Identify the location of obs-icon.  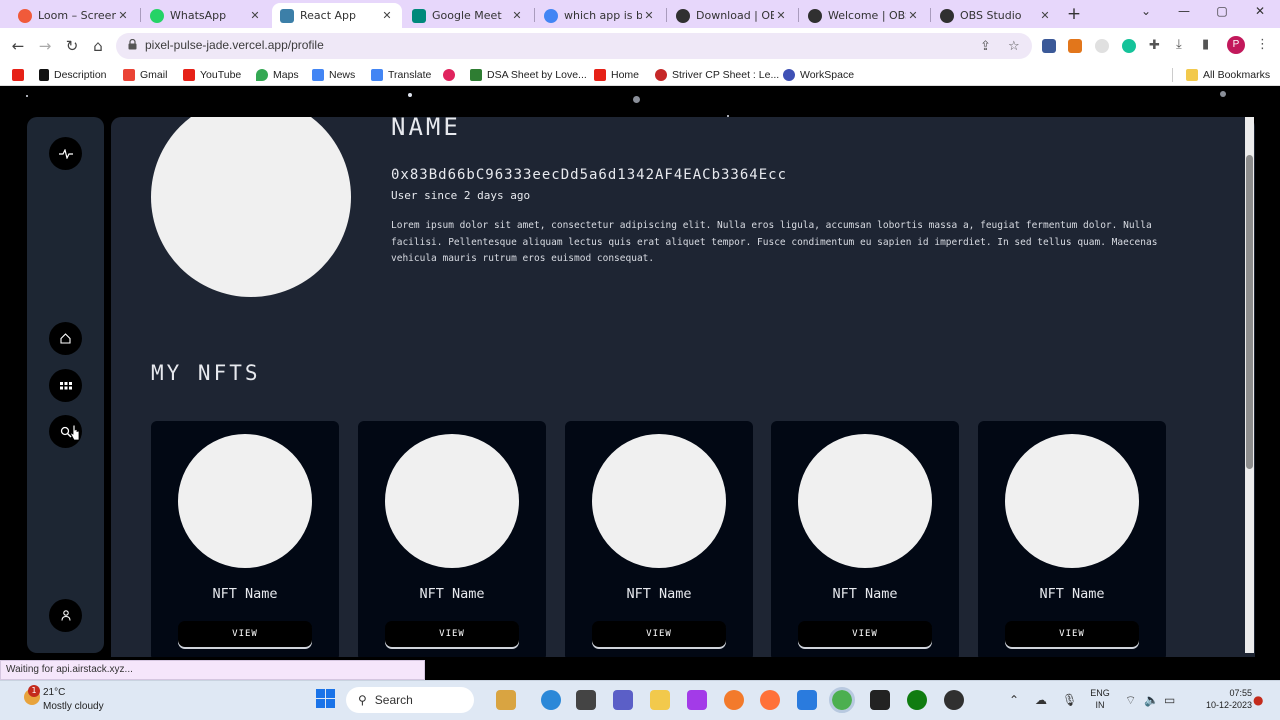
(954, 700).